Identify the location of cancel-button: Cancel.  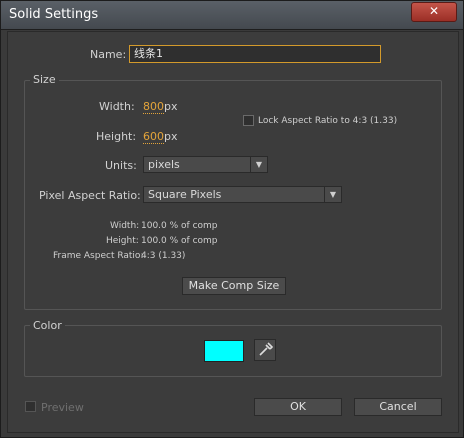
(398, 407).